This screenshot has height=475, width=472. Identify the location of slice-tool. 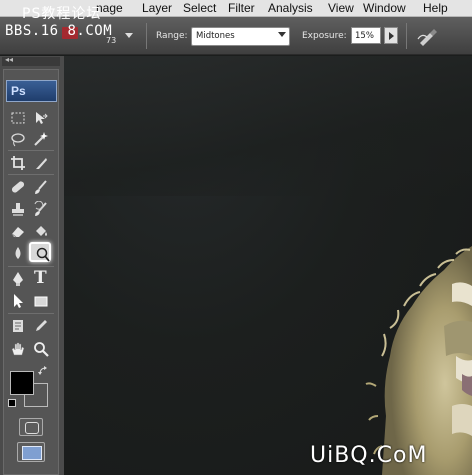
(41, 163).